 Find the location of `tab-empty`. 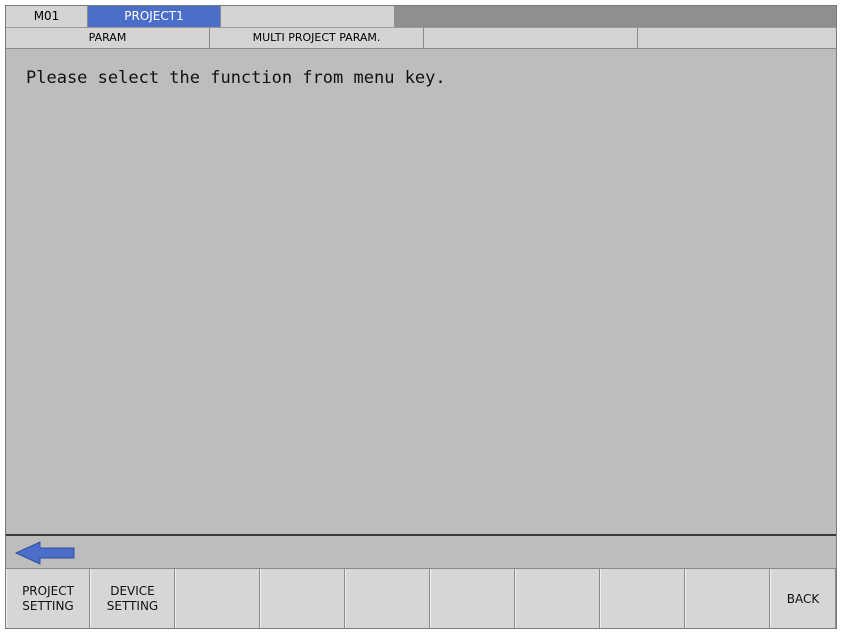

tab-empty is located at coordinates (307, 16).